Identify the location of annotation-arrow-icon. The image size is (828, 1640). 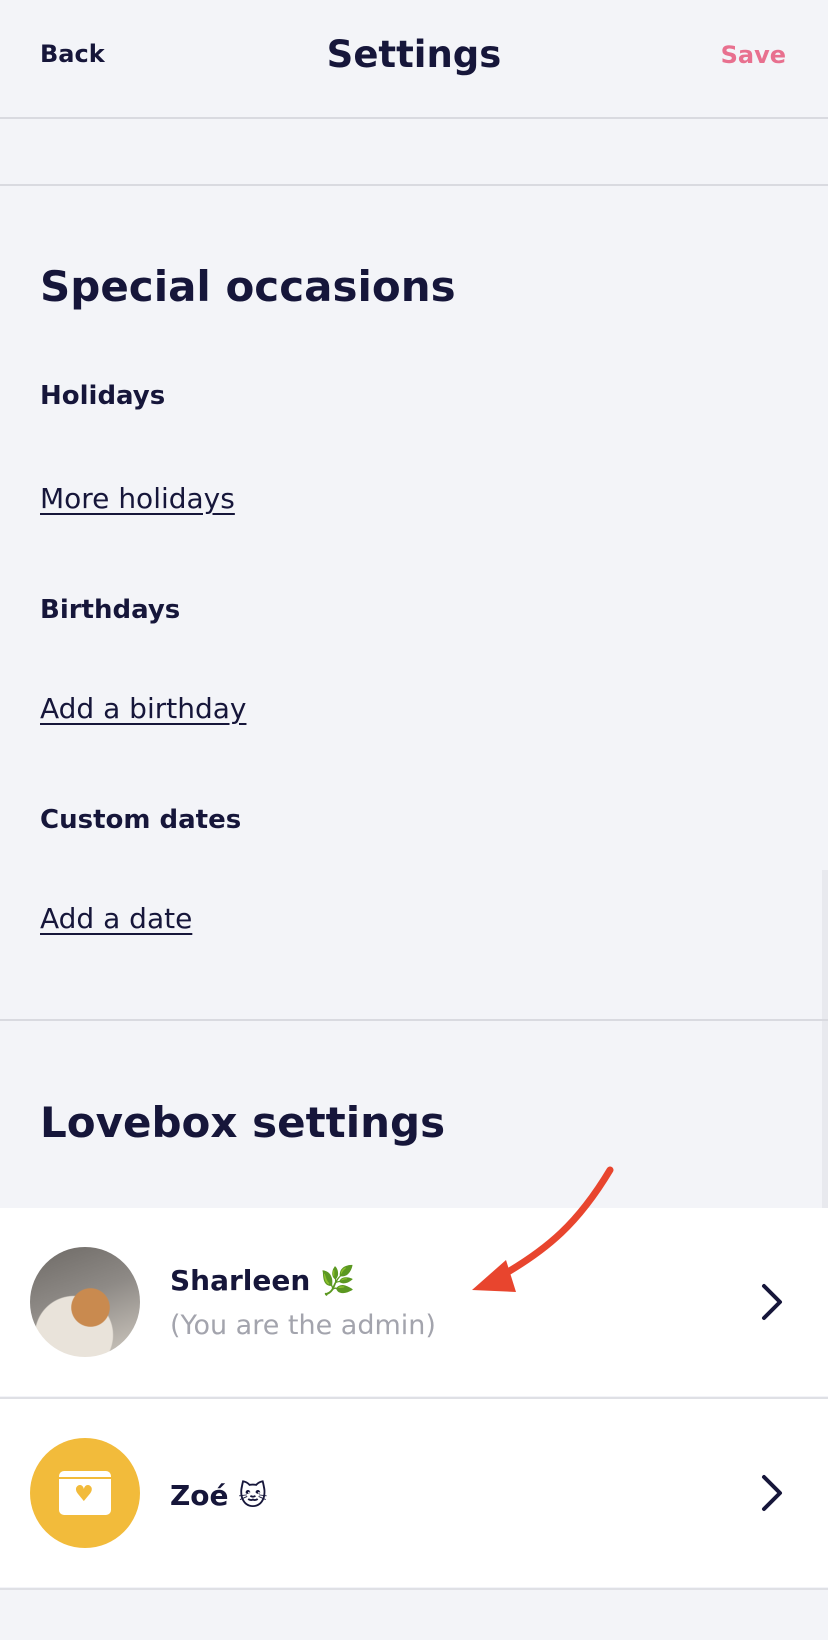
(543, 1229).